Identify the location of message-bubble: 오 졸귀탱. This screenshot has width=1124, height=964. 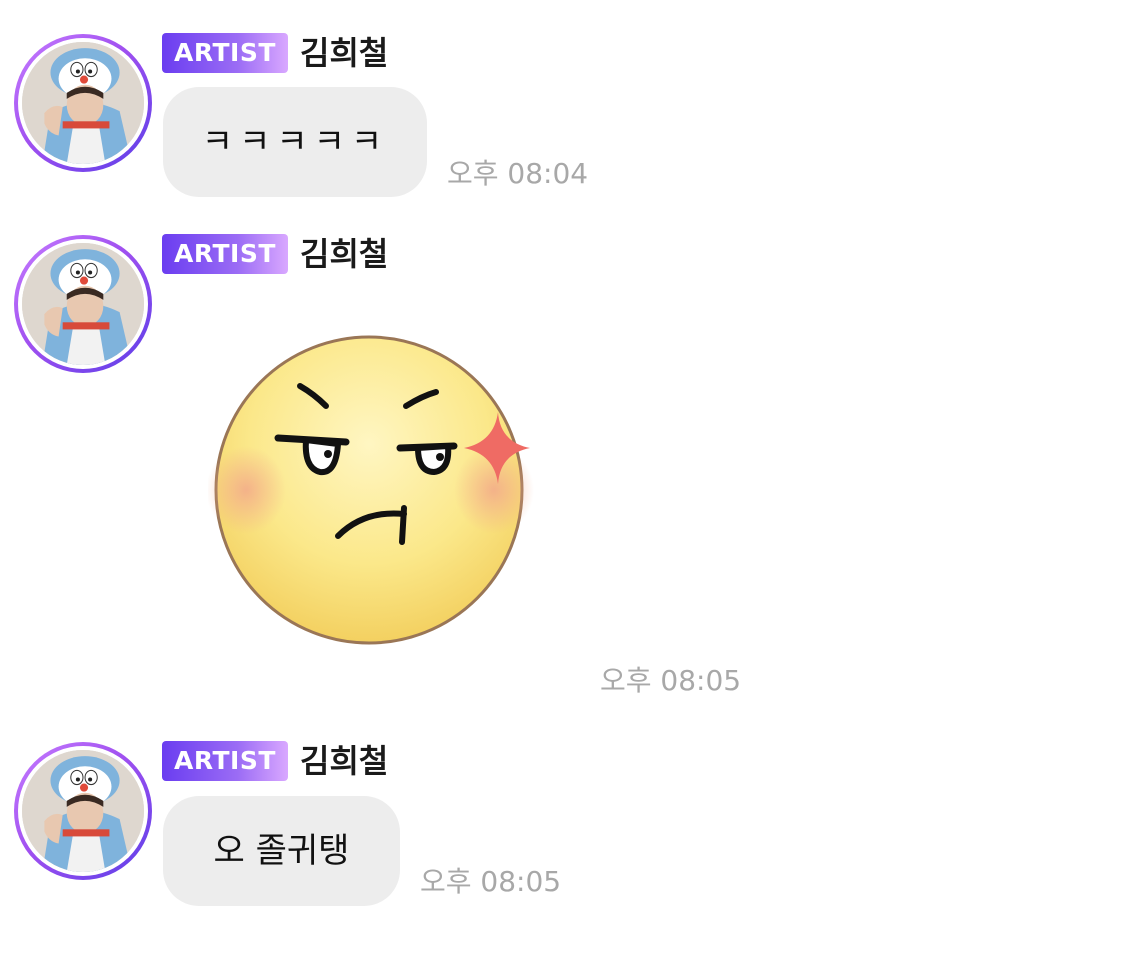
(281, 851).